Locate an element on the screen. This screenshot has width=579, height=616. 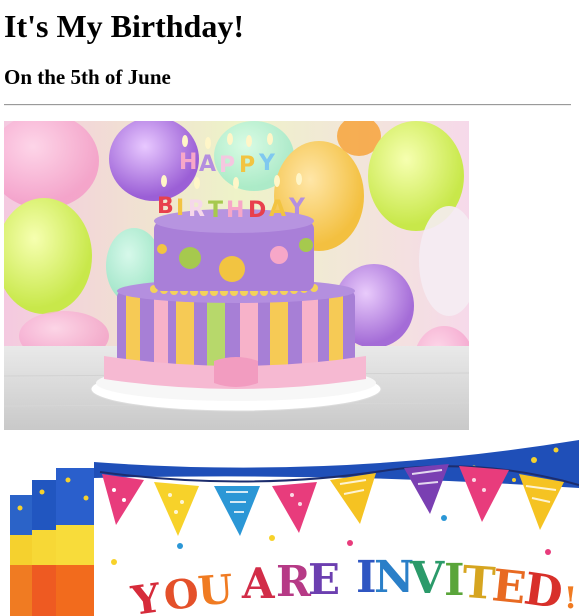
svg-text: N is located at coordinates (394, 577).